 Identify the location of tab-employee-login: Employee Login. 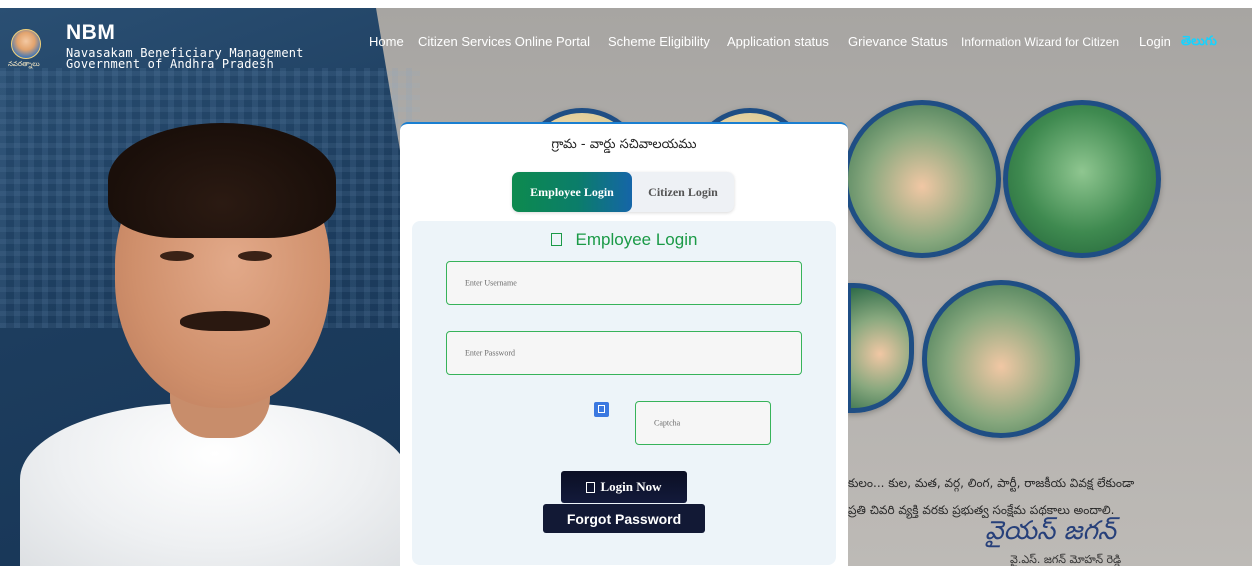
(572, 192).